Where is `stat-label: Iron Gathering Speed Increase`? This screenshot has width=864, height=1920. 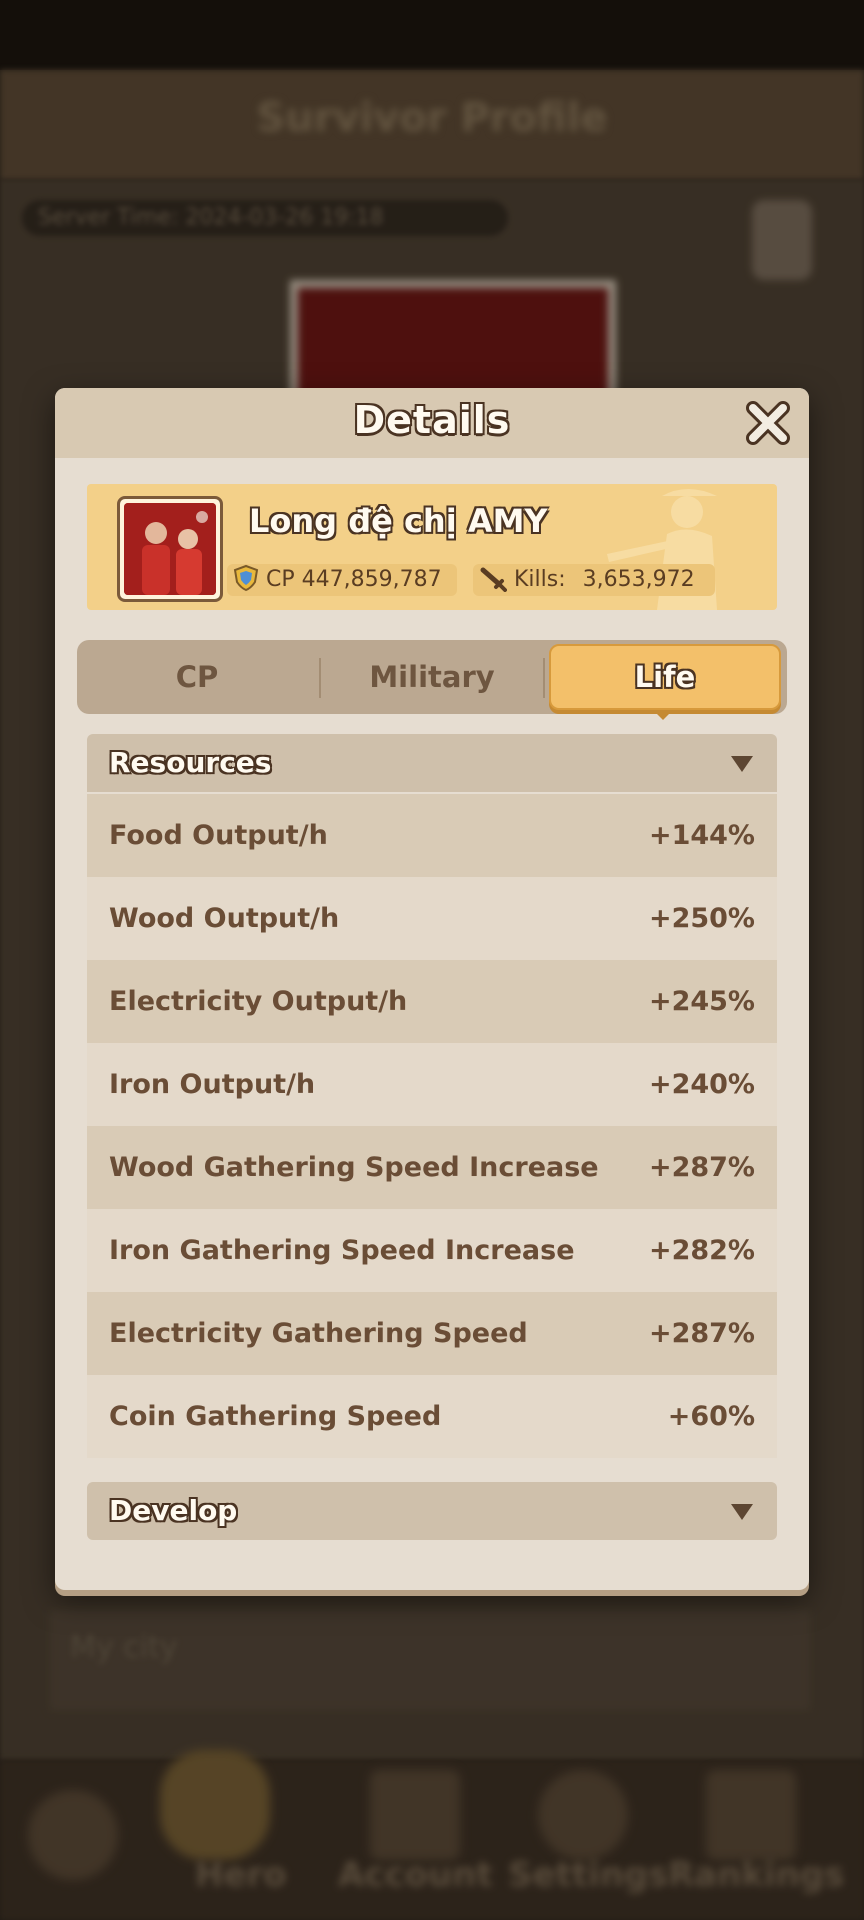 stat-label: Iron Gathering Speed Increase is located at coordinates (342, 1250).